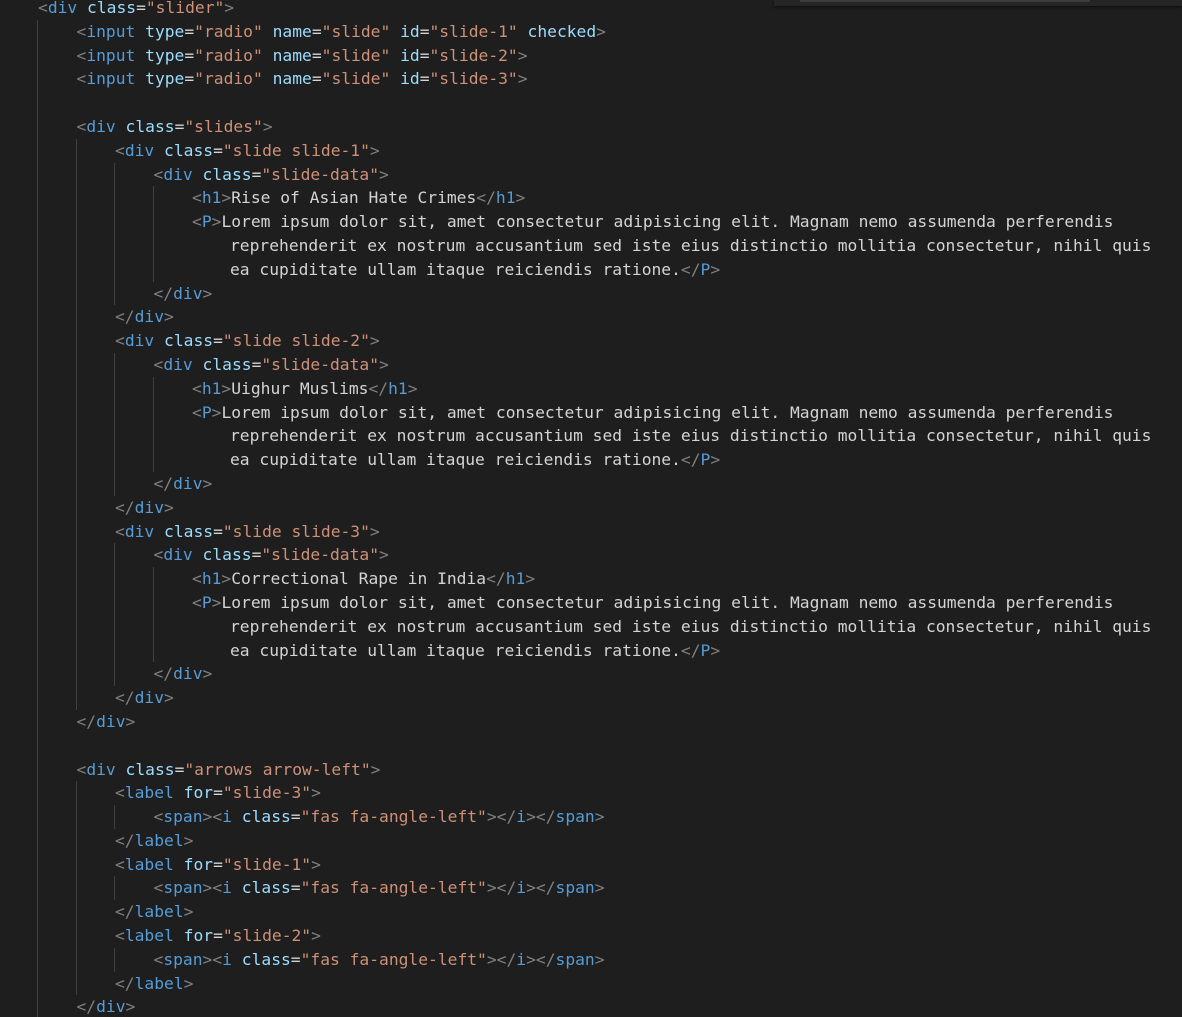 This screenshot has width=1182, height=1017. I want to click on code-line: <div class="slide slide-1">, so click(591, 150).